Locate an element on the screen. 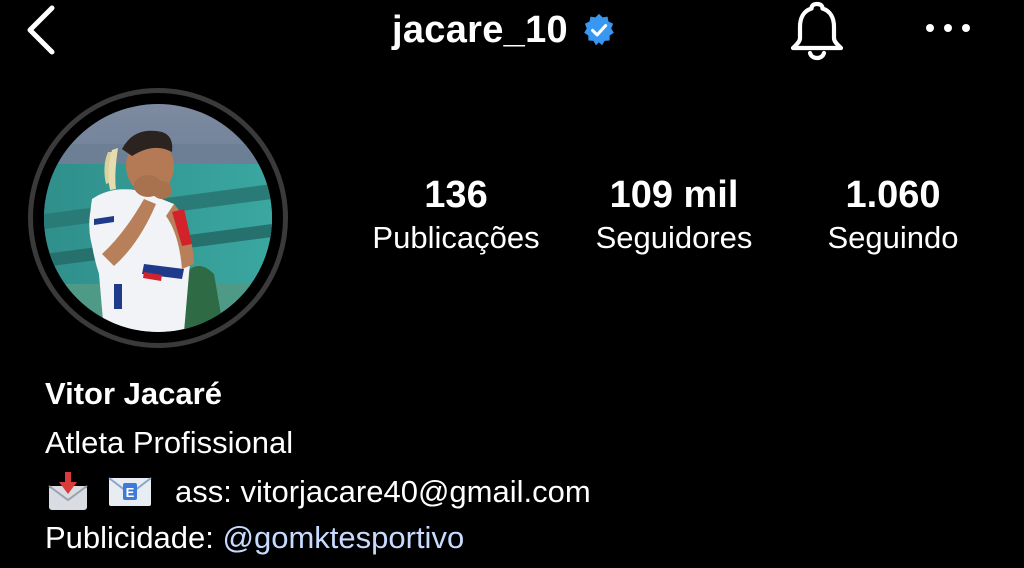 The image size is (1024, 568). more-options-button is located at coordinates (948, 28).